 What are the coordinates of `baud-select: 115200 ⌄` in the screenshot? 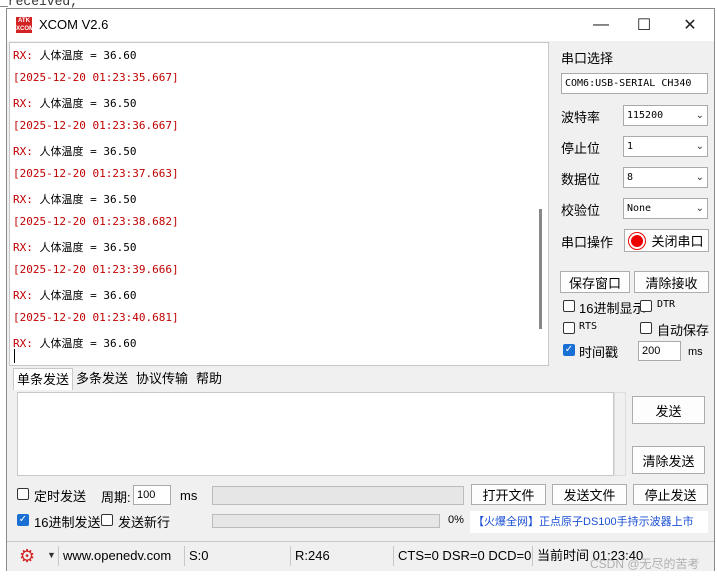 It's located at (665, 115).